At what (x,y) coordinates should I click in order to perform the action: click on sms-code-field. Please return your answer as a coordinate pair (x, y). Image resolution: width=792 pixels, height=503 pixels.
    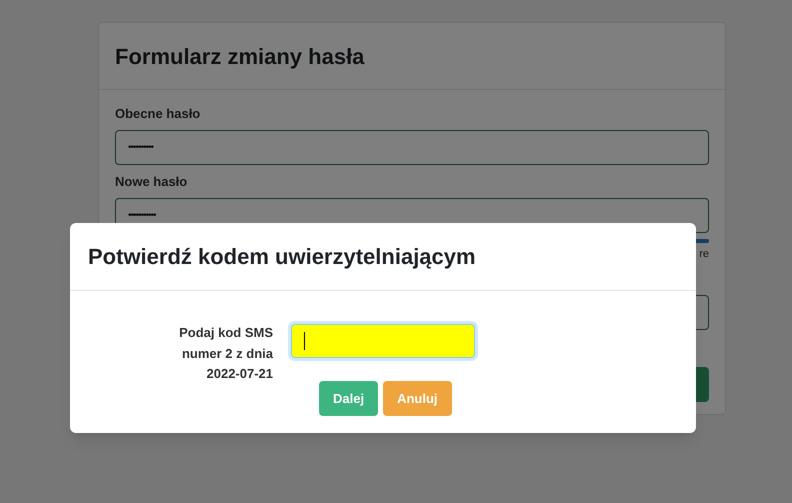
    Looking at the image, I should click on (383, 341).